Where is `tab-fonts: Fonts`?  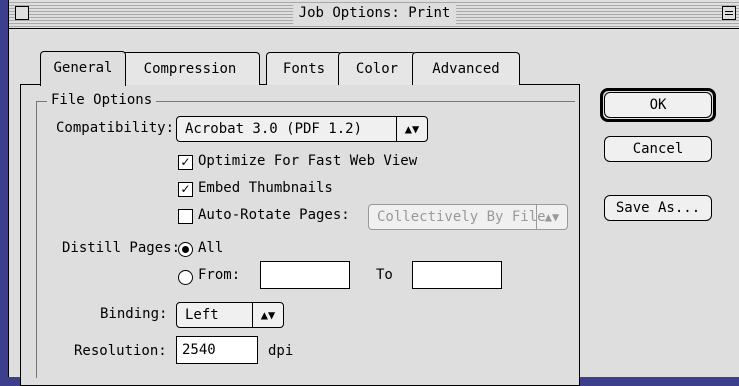
tab-fonts: Fonts is located at coordinates (304, 68).